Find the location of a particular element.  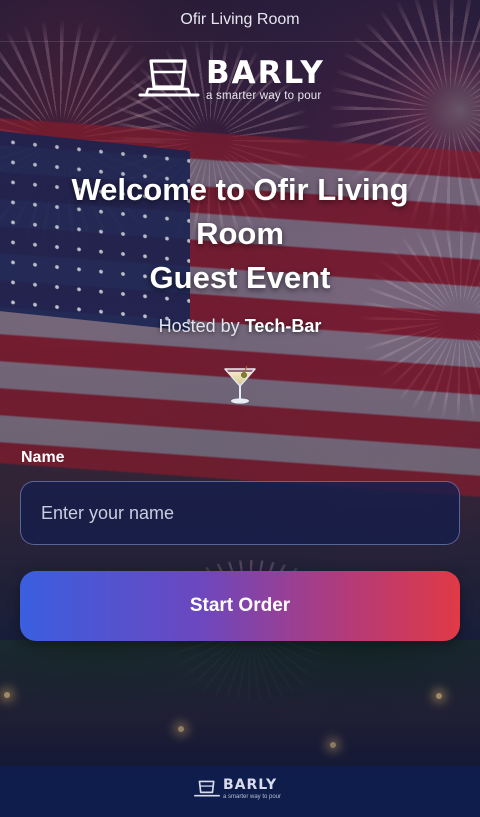

brand-tagline: a smarter way to pour is located at coordinates (264, 96).